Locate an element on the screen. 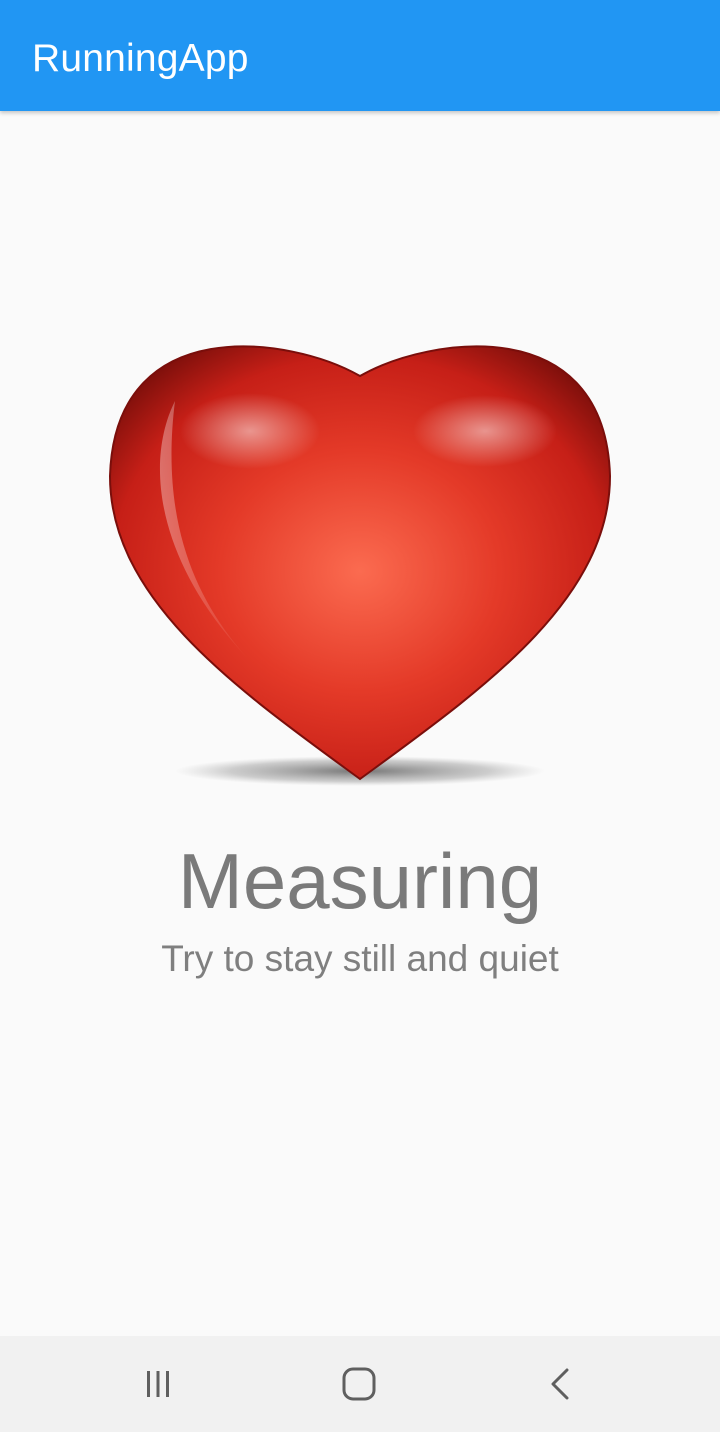  recents-button is located at coordinates (158, 1384).